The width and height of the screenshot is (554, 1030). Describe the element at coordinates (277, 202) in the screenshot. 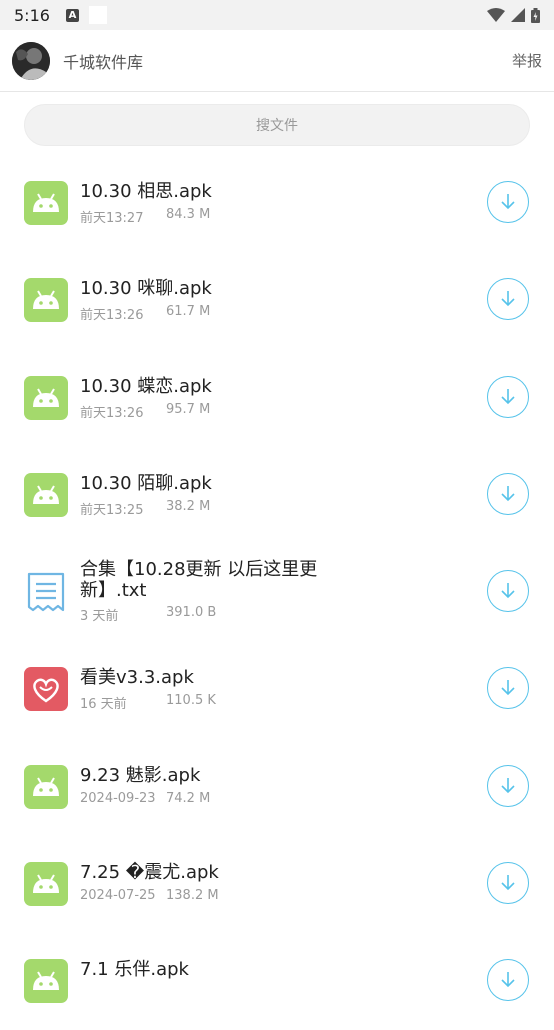

I see `list-item: 10.30 相思.apk 前天13:27 84.3 M` at that location.